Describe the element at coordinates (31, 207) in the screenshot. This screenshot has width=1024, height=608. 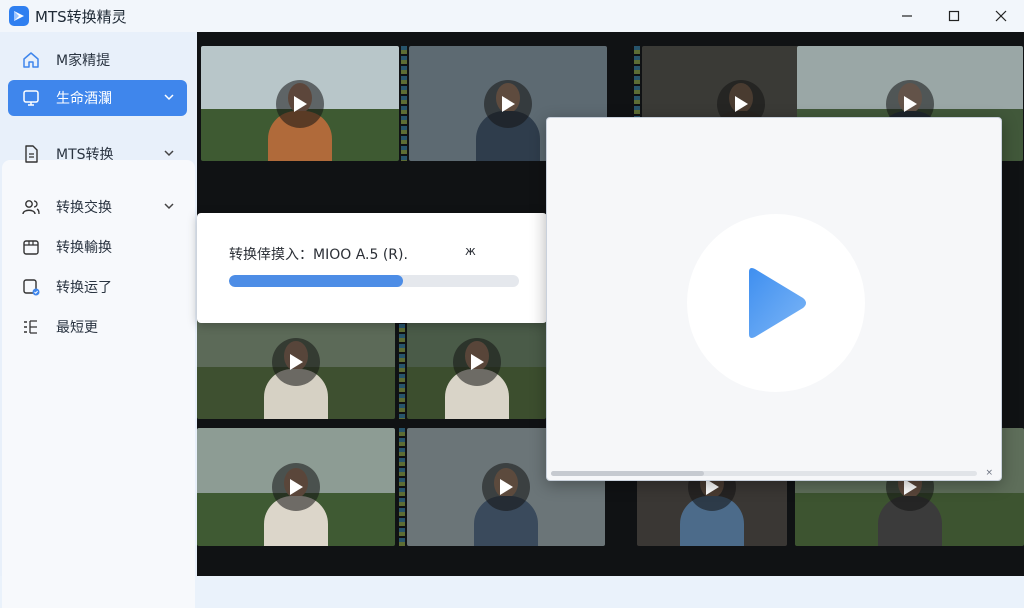
I see `users-icon` at that location.